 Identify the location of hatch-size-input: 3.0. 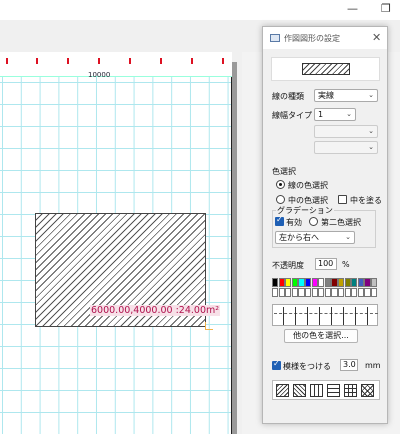
(349, 365).